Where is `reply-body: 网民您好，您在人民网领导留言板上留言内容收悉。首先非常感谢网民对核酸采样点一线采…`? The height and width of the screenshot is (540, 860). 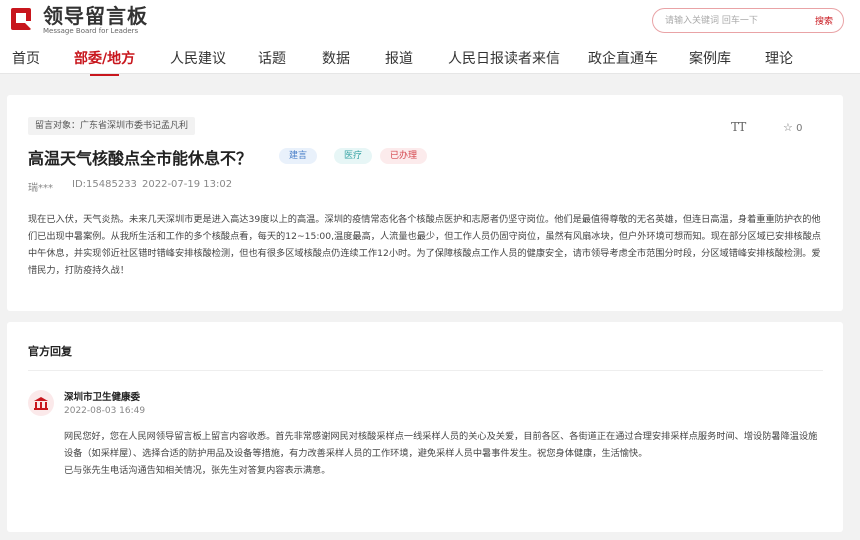 reply-body: 网民您好，您在人民网领导留言板上留言内容收悉。首先非常感谢网民对核酸采样点一线采… is located at coordinates (444, 453).